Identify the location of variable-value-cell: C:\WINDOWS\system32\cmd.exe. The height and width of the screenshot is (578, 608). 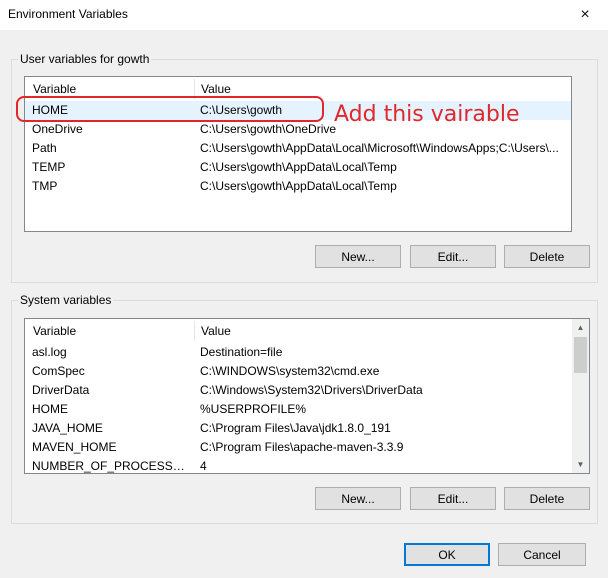
(290, 371).